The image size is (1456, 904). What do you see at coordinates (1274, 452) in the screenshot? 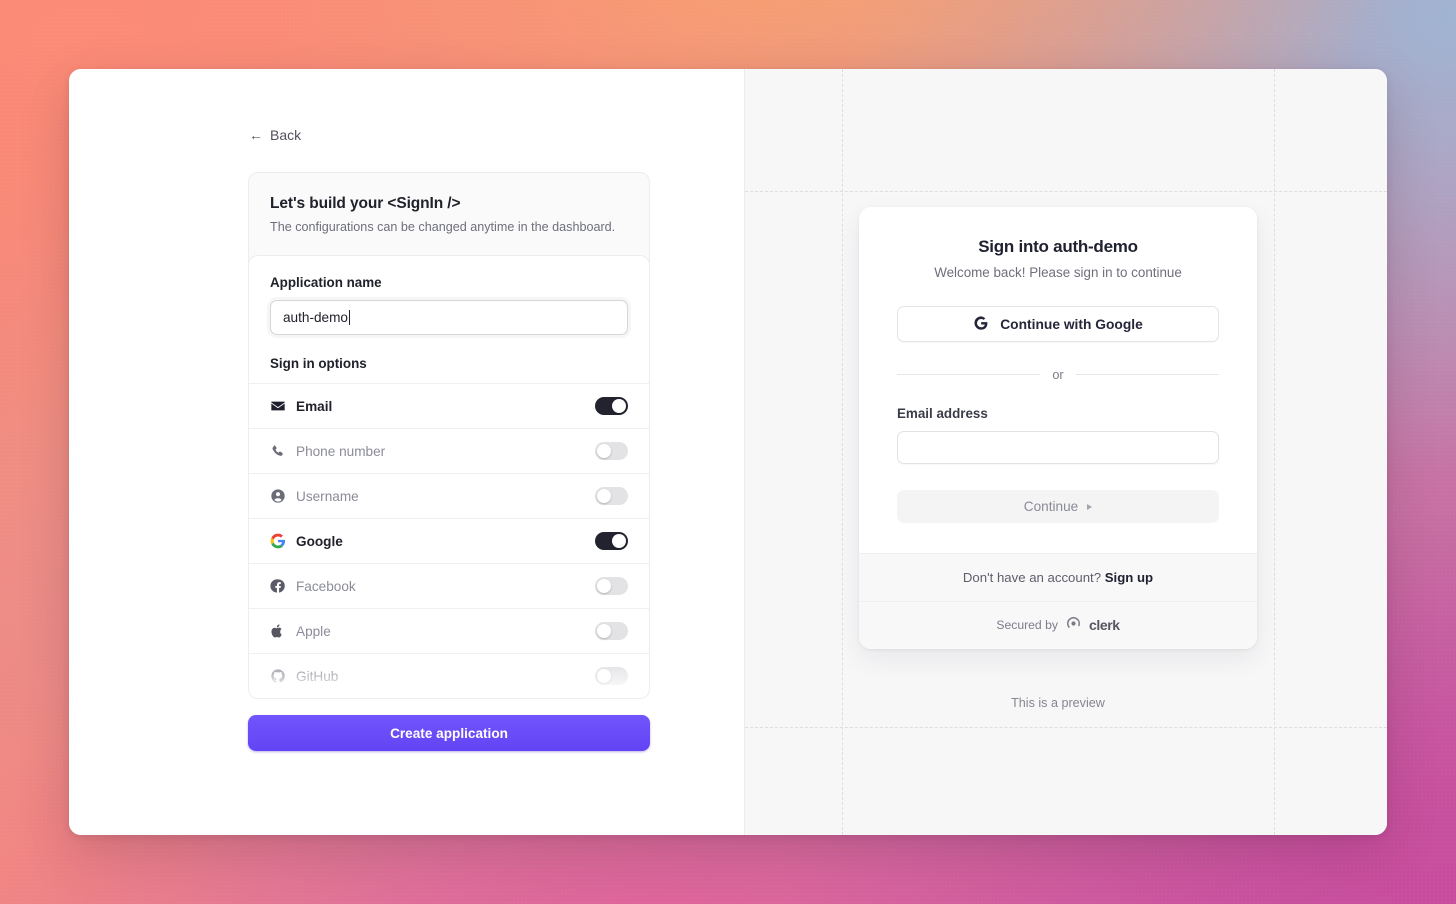
I see `guide-line-vertical-right` at bounding box center [1274, 452].